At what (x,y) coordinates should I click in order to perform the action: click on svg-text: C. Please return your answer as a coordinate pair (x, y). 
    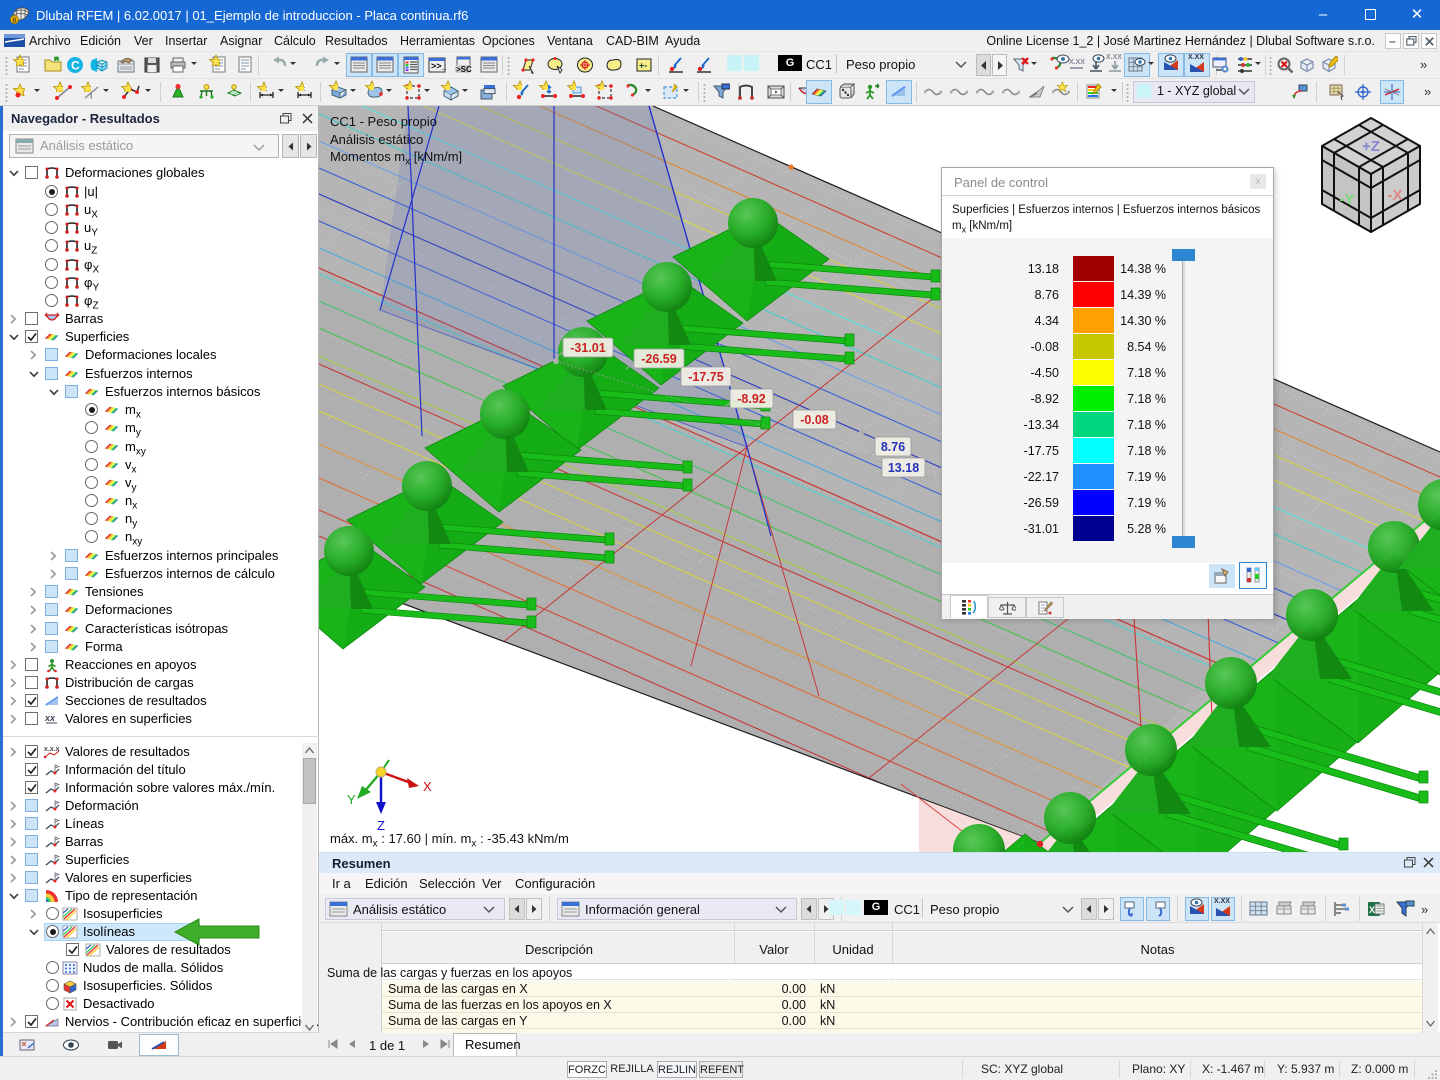
    Looking at the image, I should click on (75, 66).